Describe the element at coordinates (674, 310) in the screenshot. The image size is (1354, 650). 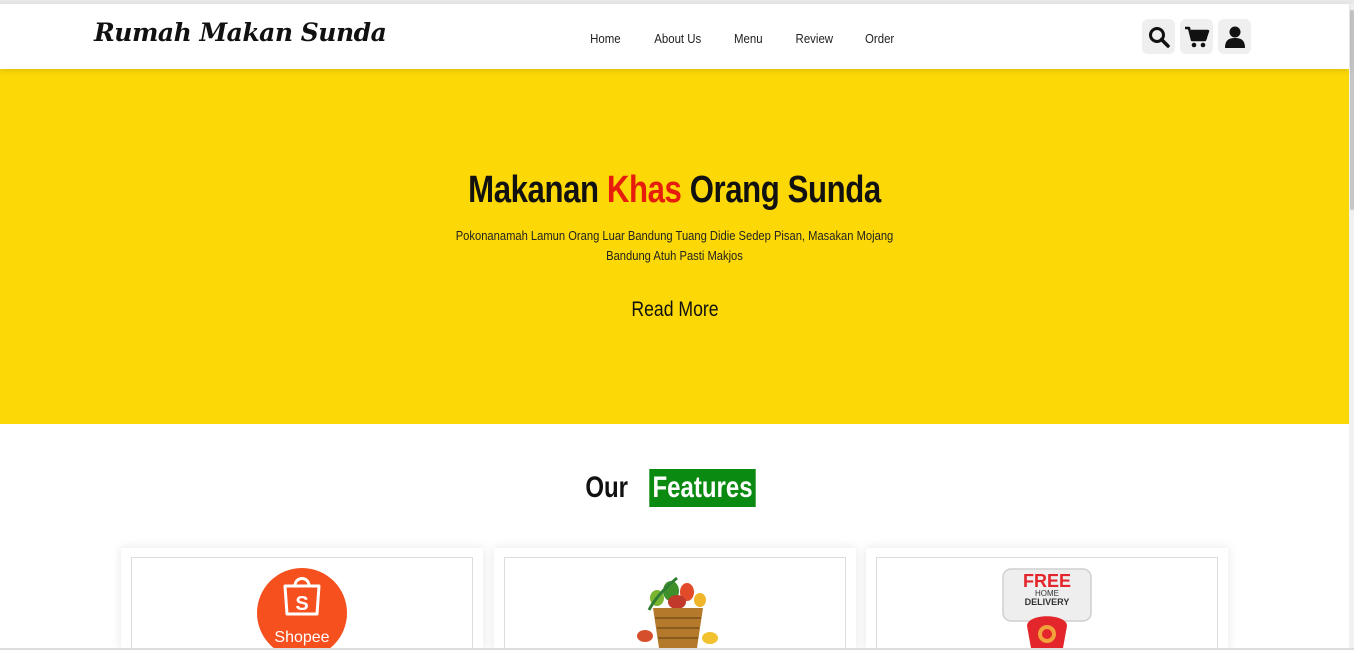
I see `read-more-button: Read More` at that location.